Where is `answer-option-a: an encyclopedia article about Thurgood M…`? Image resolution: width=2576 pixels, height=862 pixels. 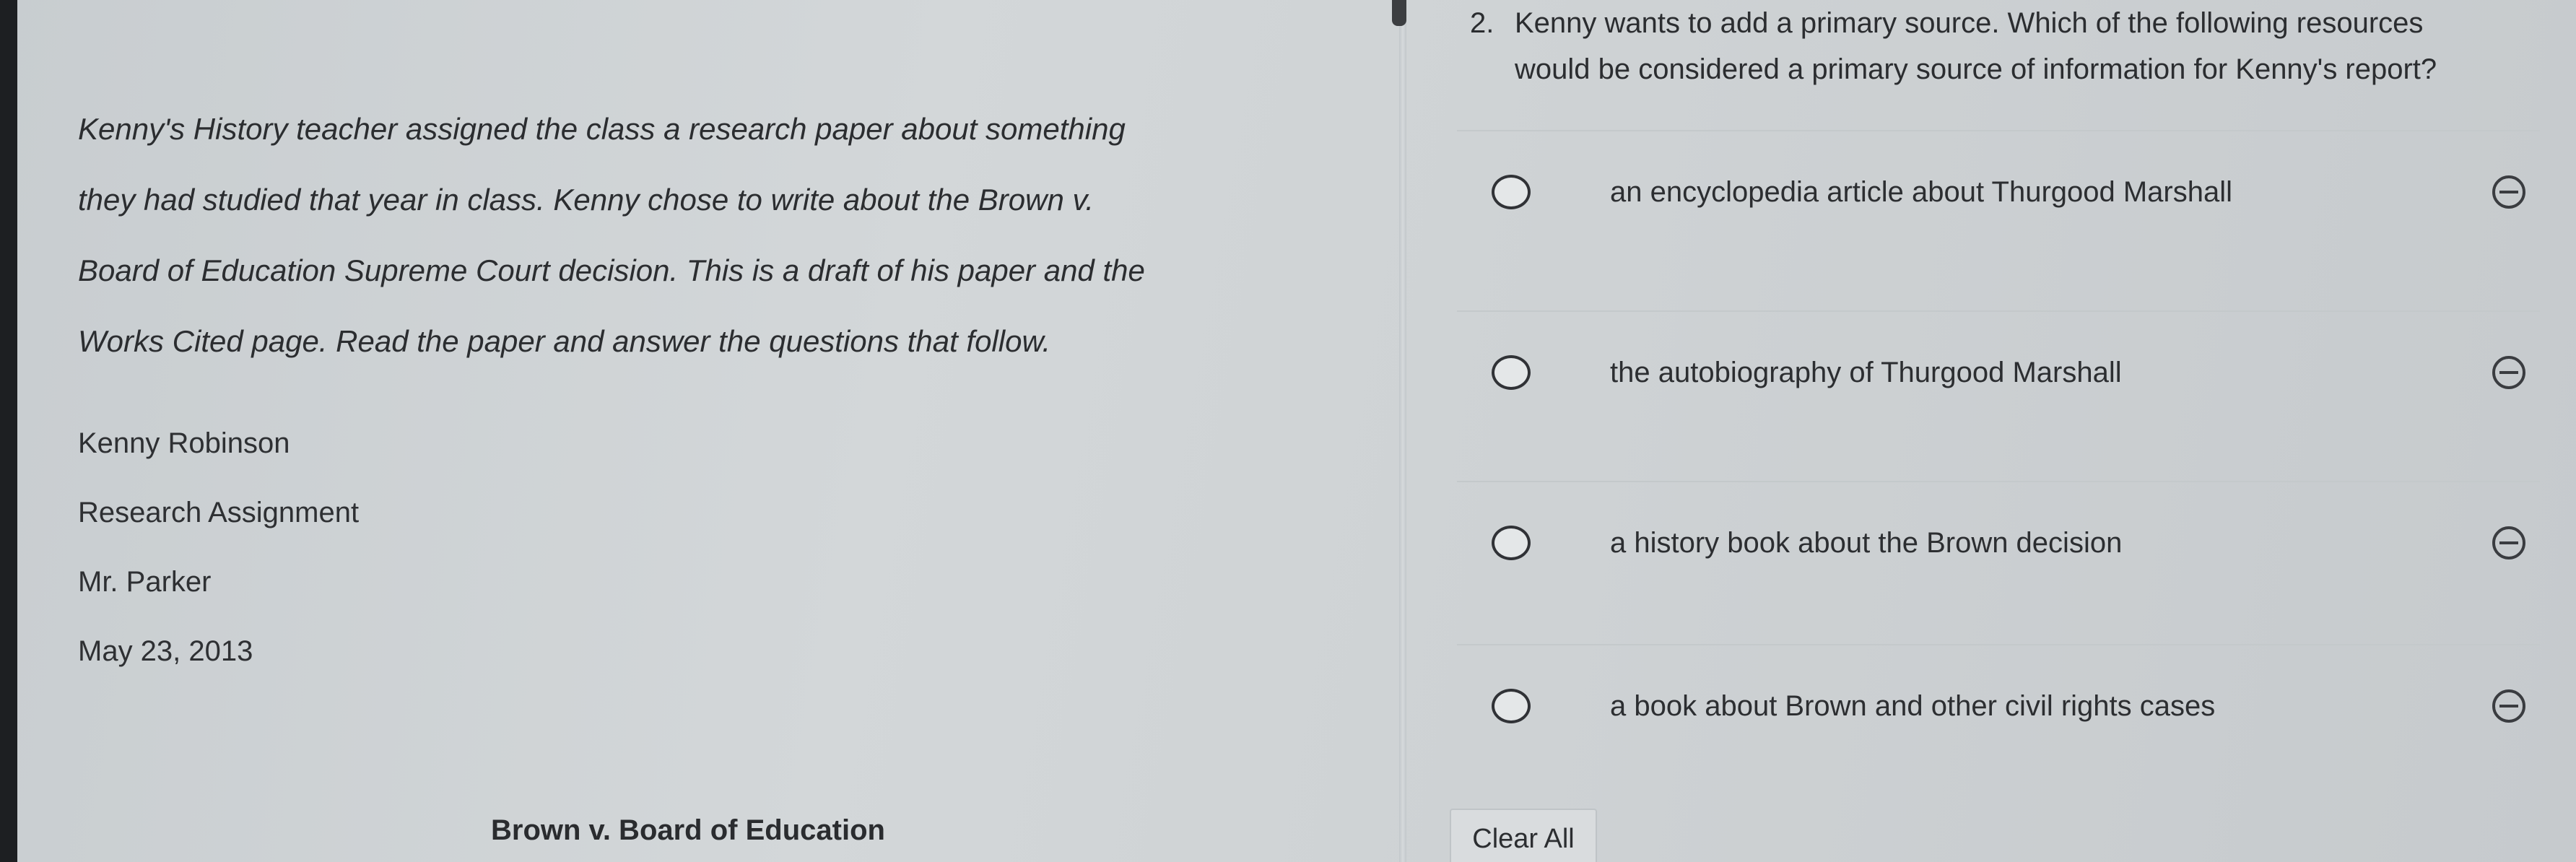 answer-option-a: an encyclopedia article about Thurgood M… is located at coordinates (1998, 191).